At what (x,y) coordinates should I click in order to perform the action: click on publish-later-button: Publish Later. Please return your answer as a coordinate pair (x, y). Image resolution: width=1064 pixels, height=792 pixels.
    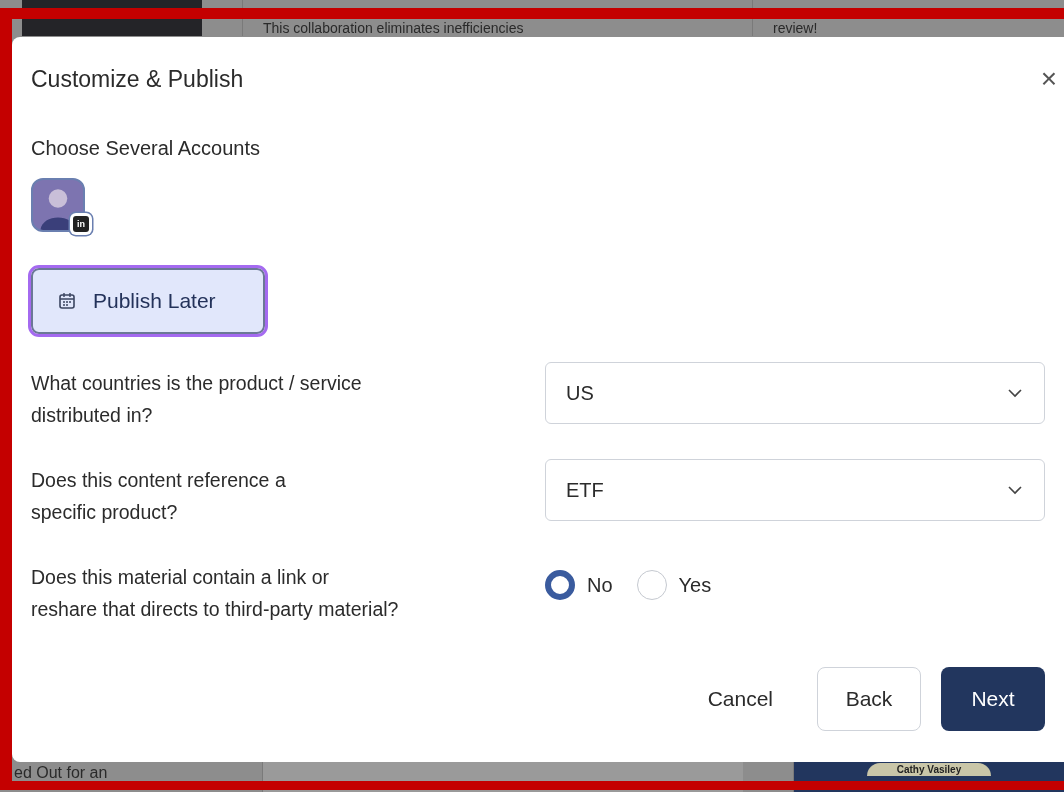
    Looking at the image, I should click on (148, 301).